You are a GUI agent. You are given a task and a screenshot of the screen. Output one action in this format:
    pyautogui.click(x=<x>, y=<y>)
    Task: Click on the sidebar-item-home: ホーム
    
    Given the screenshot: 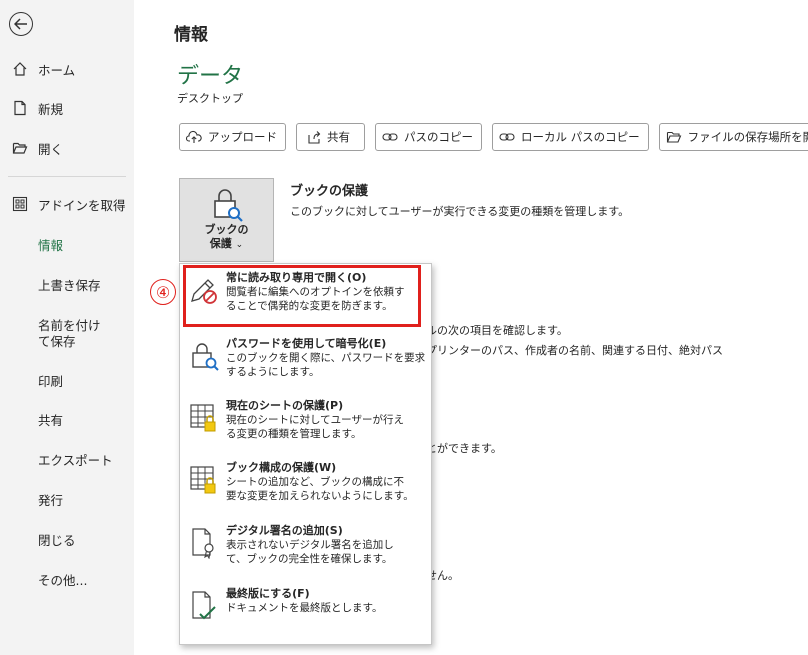 What is the action you would take?
    pyautogui.click(x=67, y=69)
    